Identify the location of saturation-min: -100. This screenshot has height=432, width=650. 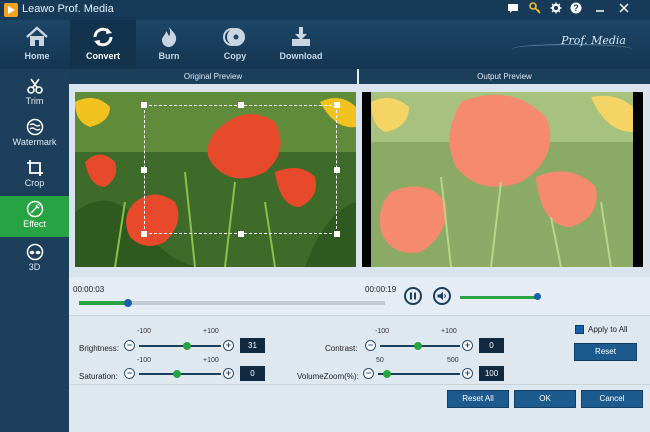
(144, 360).